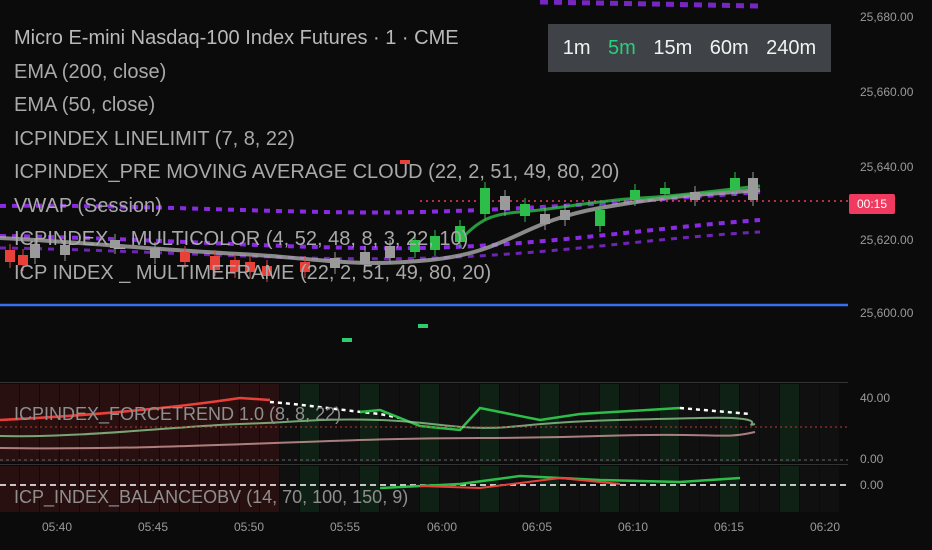 This screenshot has width=932, height=550. I want to click on time-label-0550: 05:50, so click(249, 527).